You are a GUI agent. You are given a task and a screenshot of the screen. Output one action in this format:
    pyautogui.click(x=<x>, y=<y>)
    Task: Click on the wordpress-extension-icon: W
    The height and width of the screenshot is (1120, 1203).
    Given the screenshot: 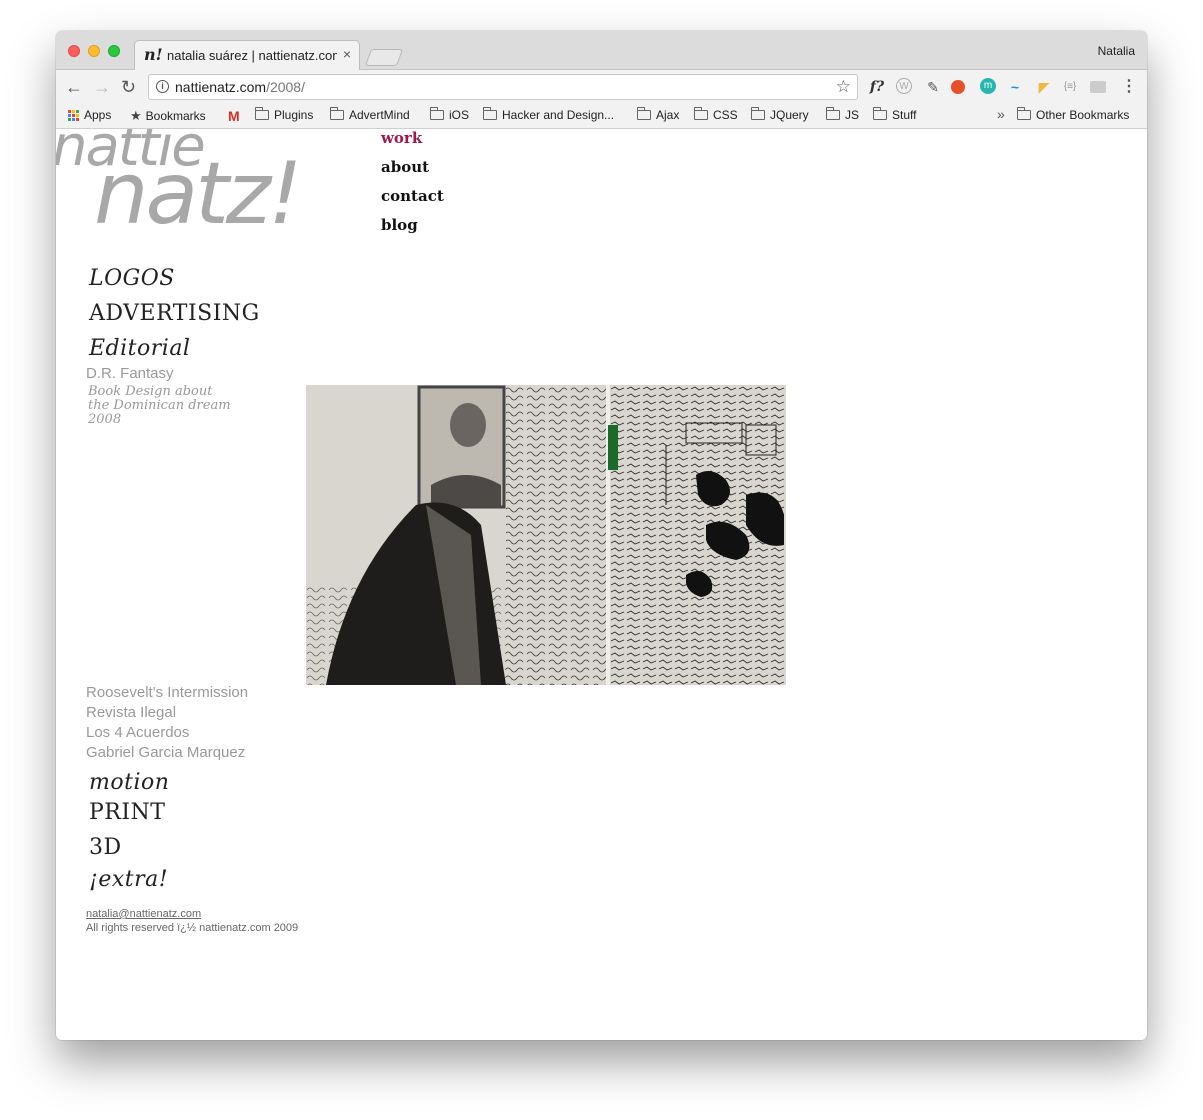 What is the action you would take?
    pyautogui.click(x=904, y=86)
    